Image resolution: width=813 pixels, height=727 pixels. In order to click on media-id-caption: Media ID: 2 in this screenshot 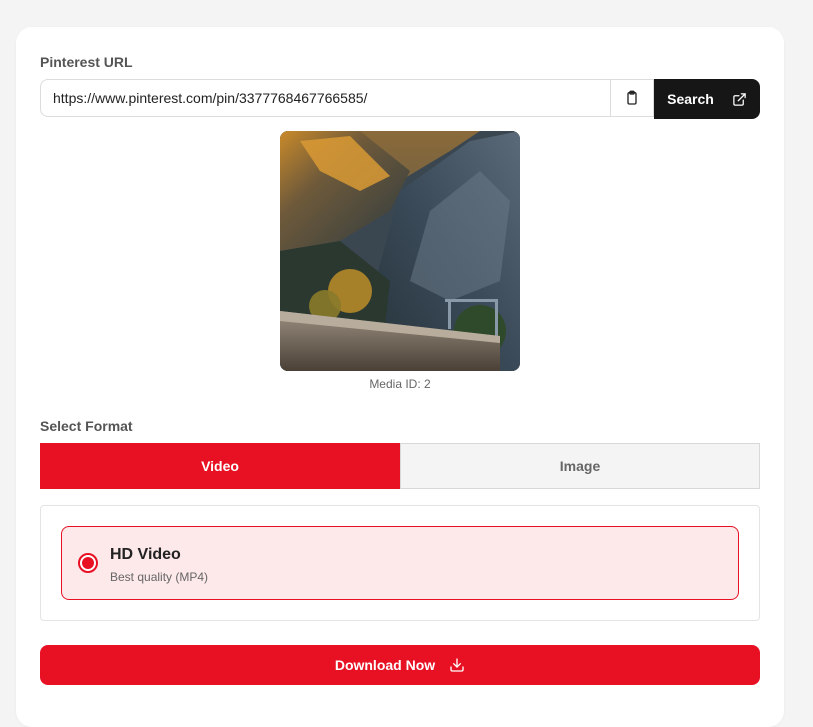, I will do `click(400, 384)`.